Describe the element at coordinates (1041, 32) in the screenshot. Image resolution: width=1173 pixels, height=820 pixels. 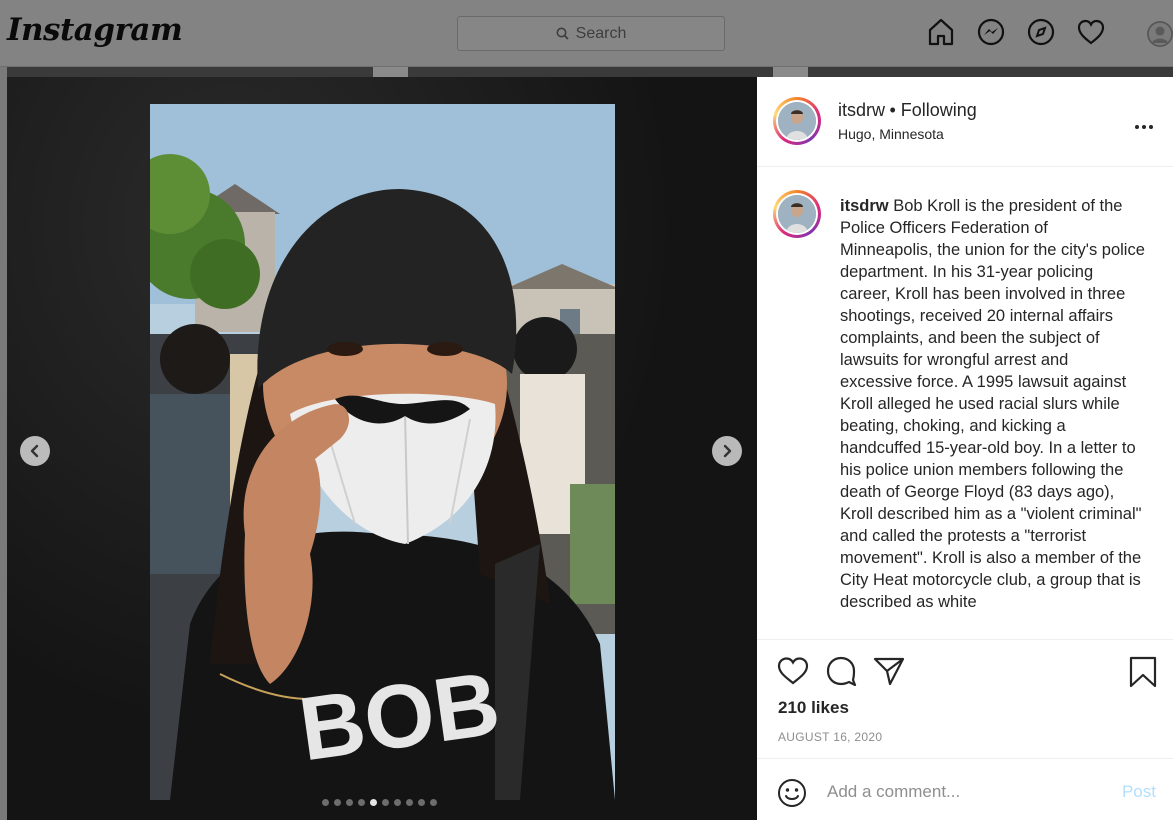
I see `explore-icon` at that location.